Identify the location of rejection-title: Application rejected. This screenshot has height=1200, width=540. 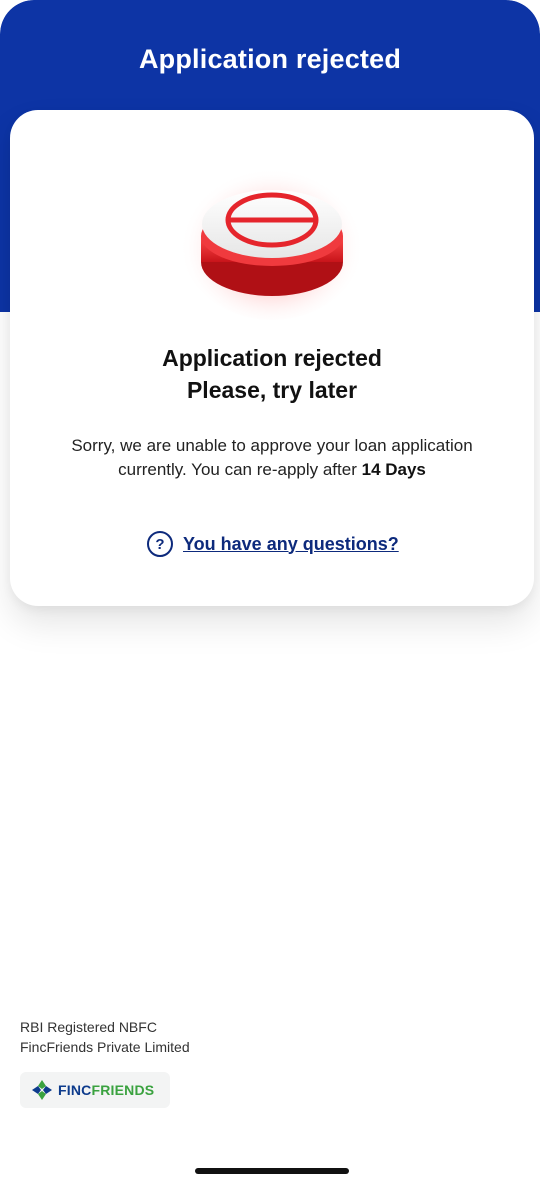
(272, 358).